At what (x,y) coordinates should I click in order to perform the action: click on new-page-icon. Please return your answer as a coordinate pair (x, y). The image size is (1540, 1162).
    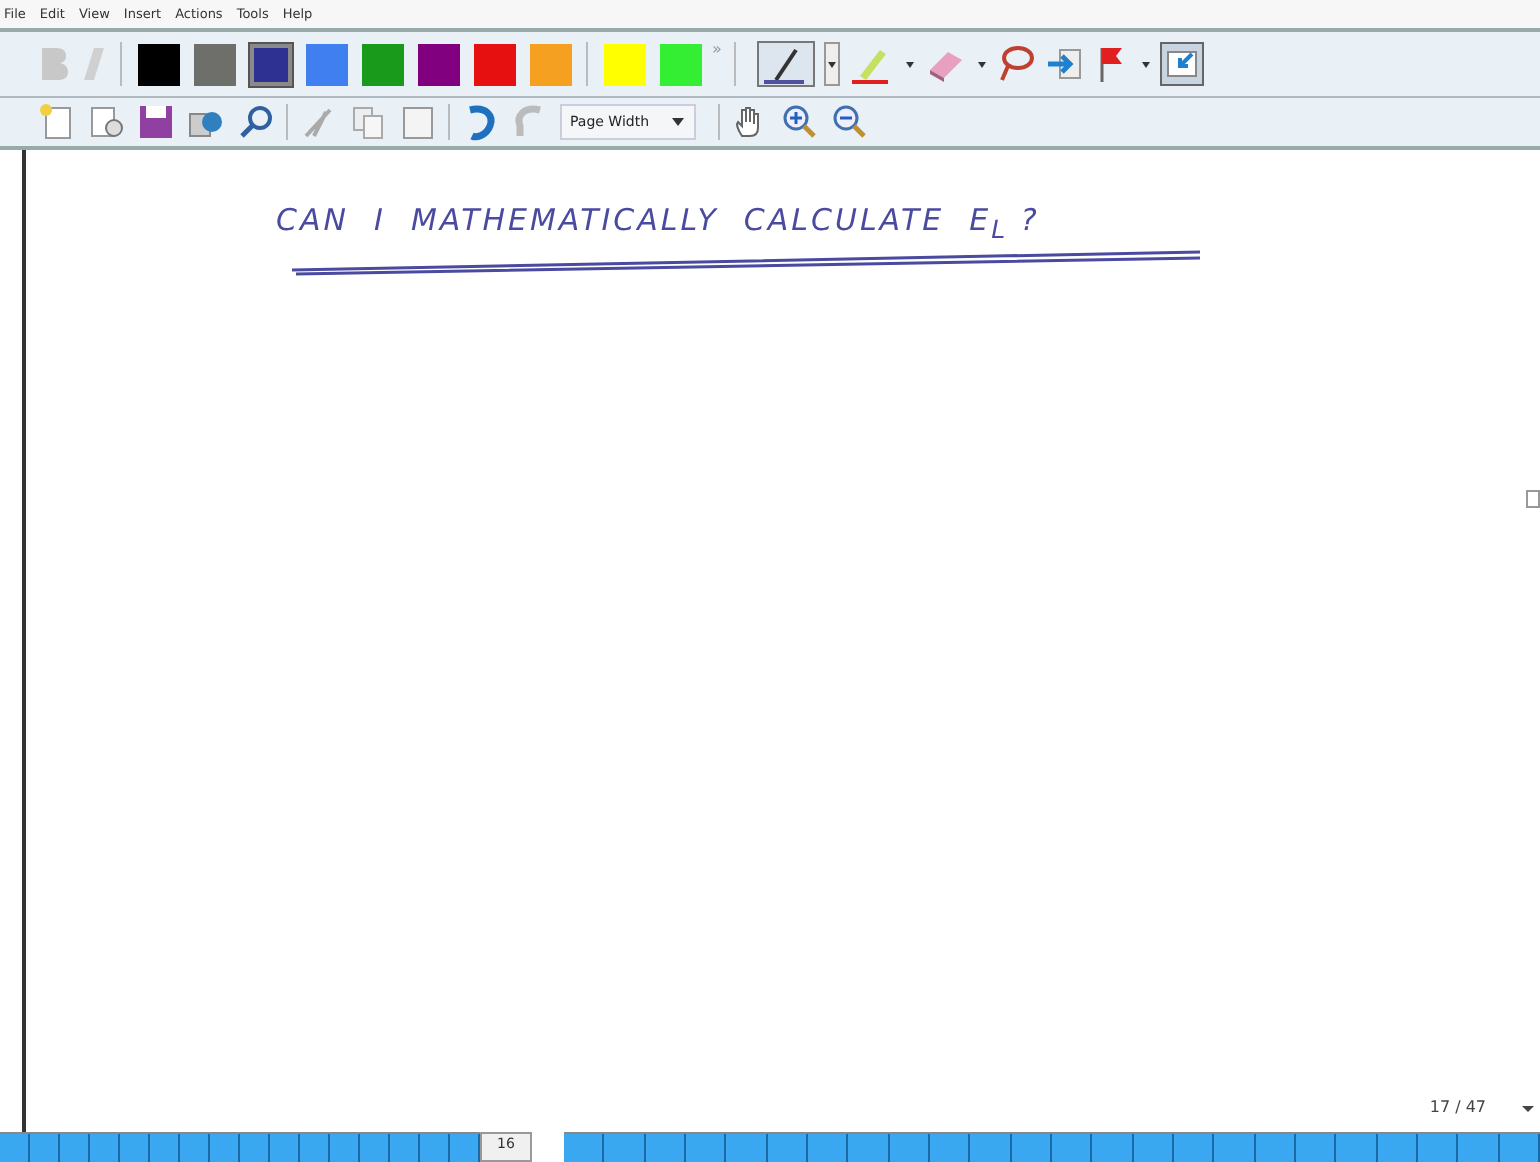
    Looking at the image, I should click on (56, 122).